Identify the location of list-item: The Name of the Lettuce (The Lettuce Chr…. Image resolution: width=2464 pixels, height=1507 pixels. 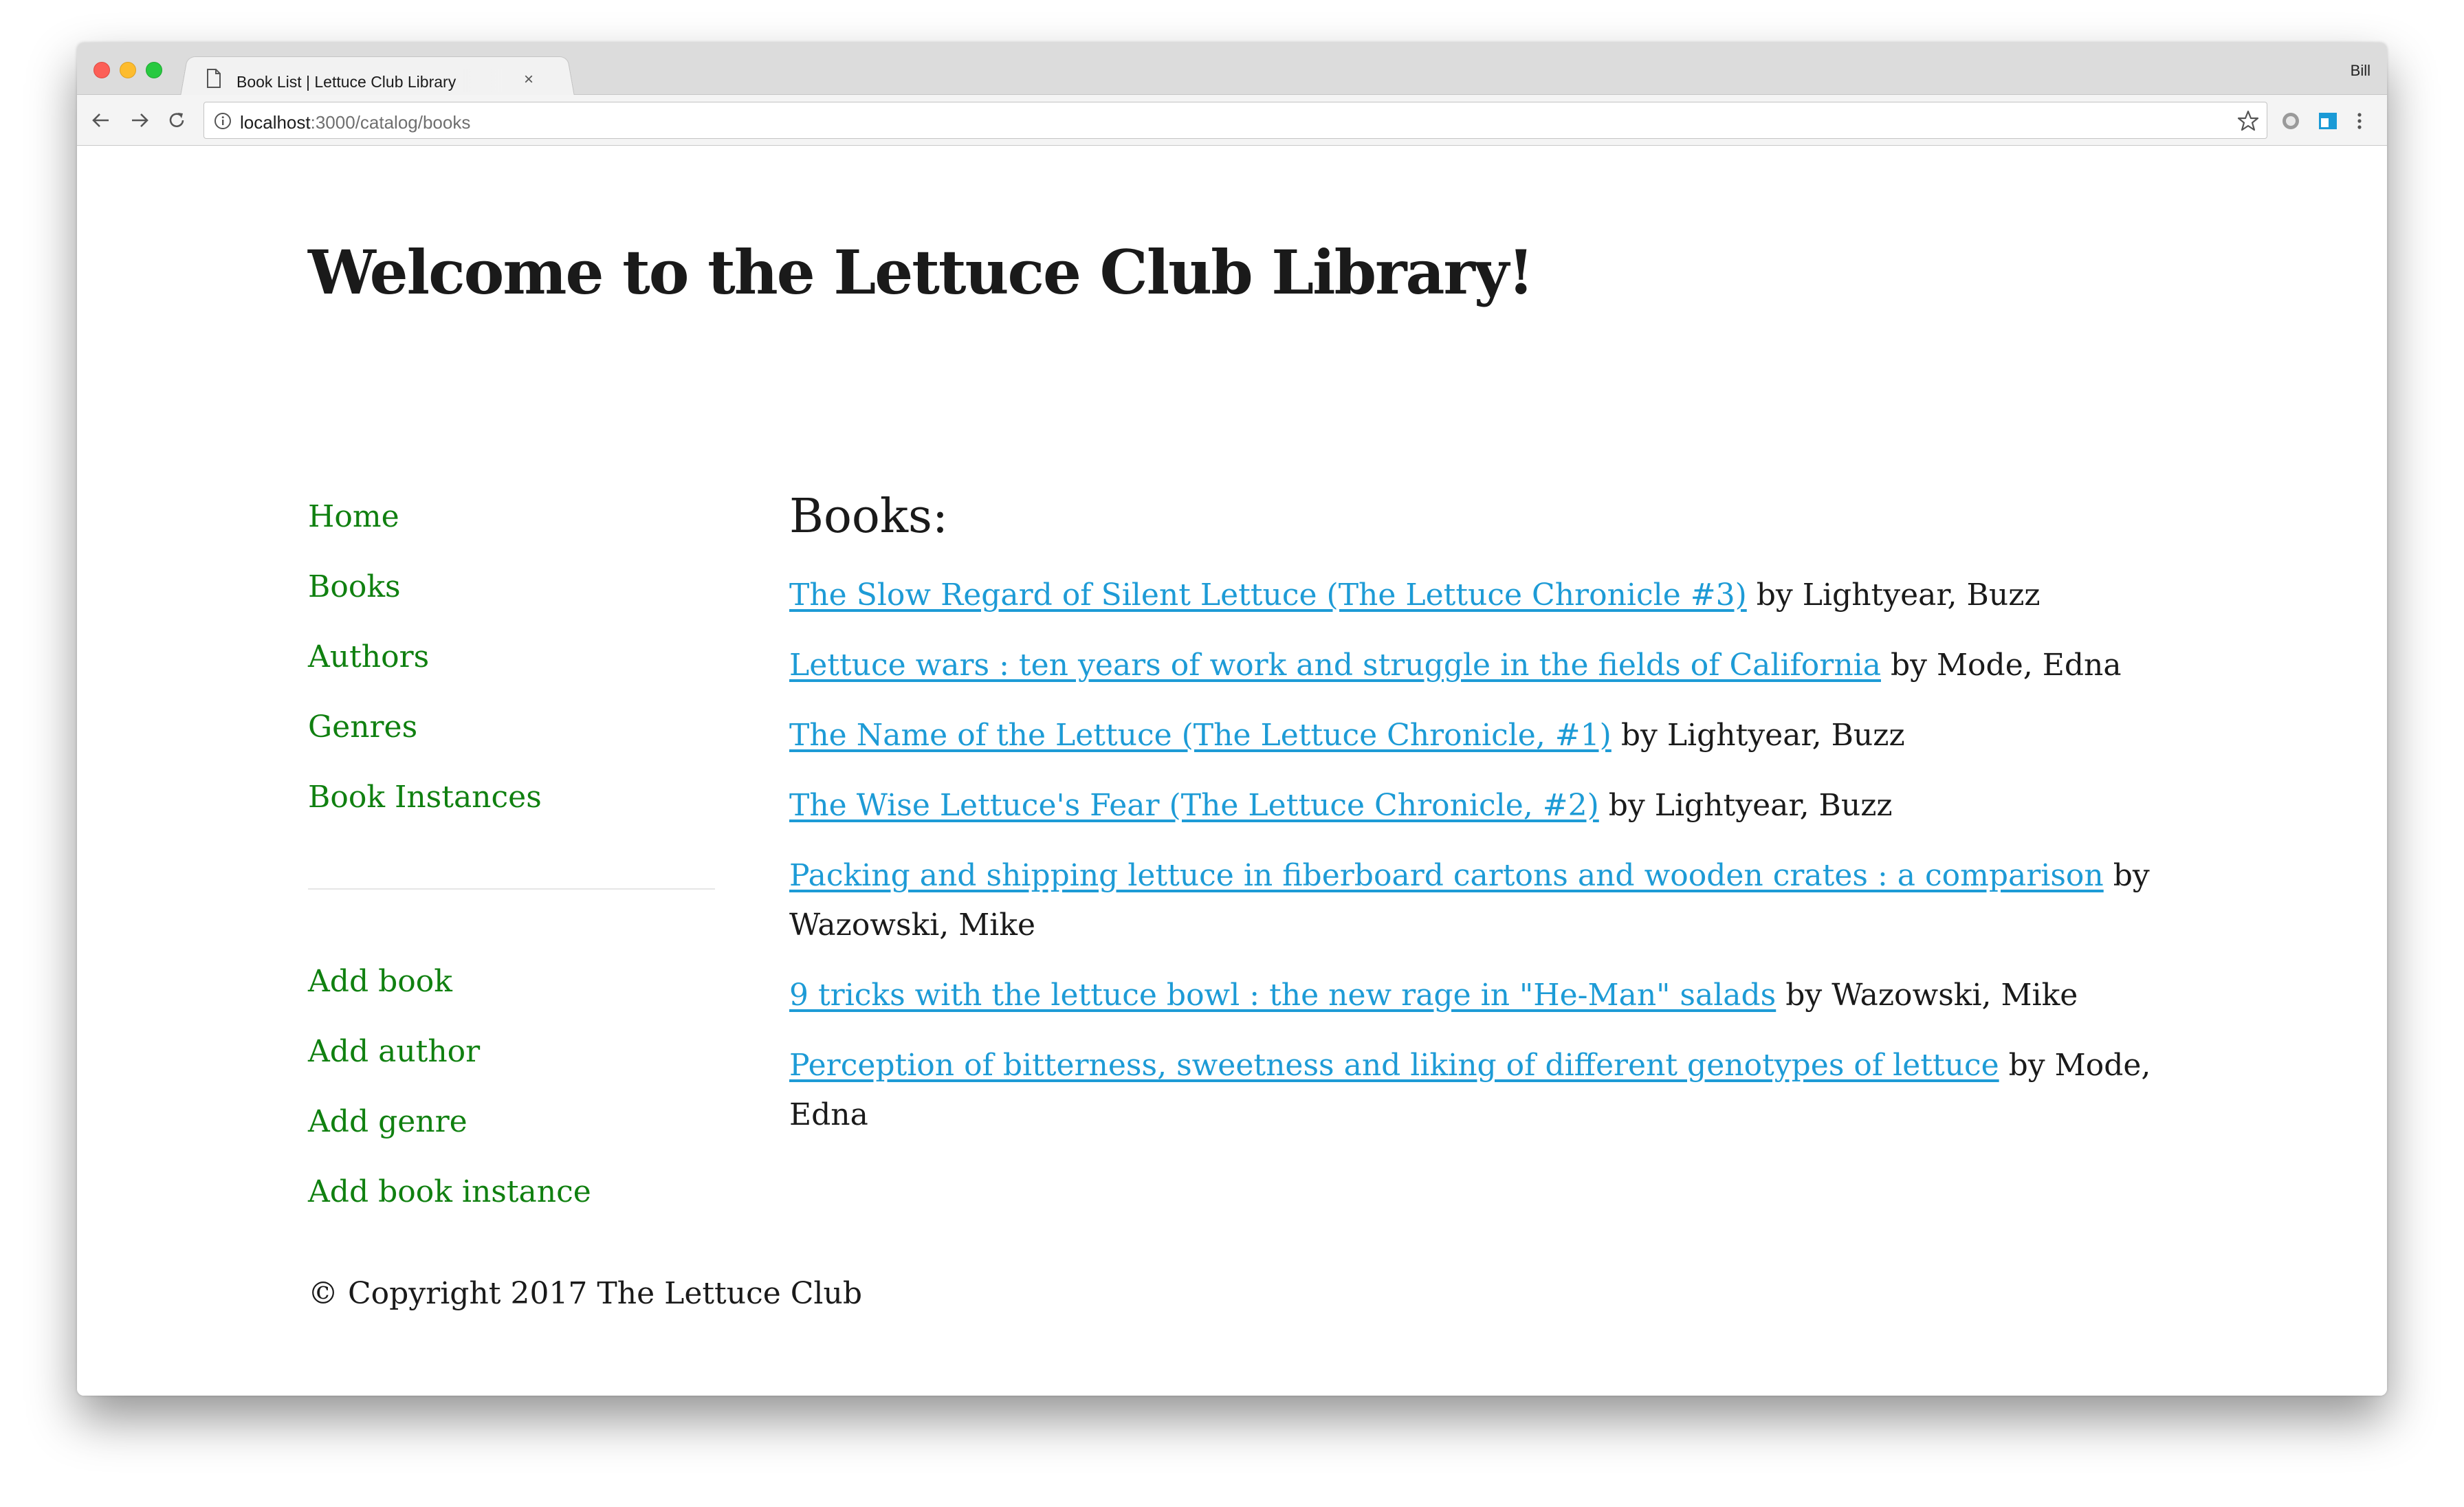
(1473, 735).